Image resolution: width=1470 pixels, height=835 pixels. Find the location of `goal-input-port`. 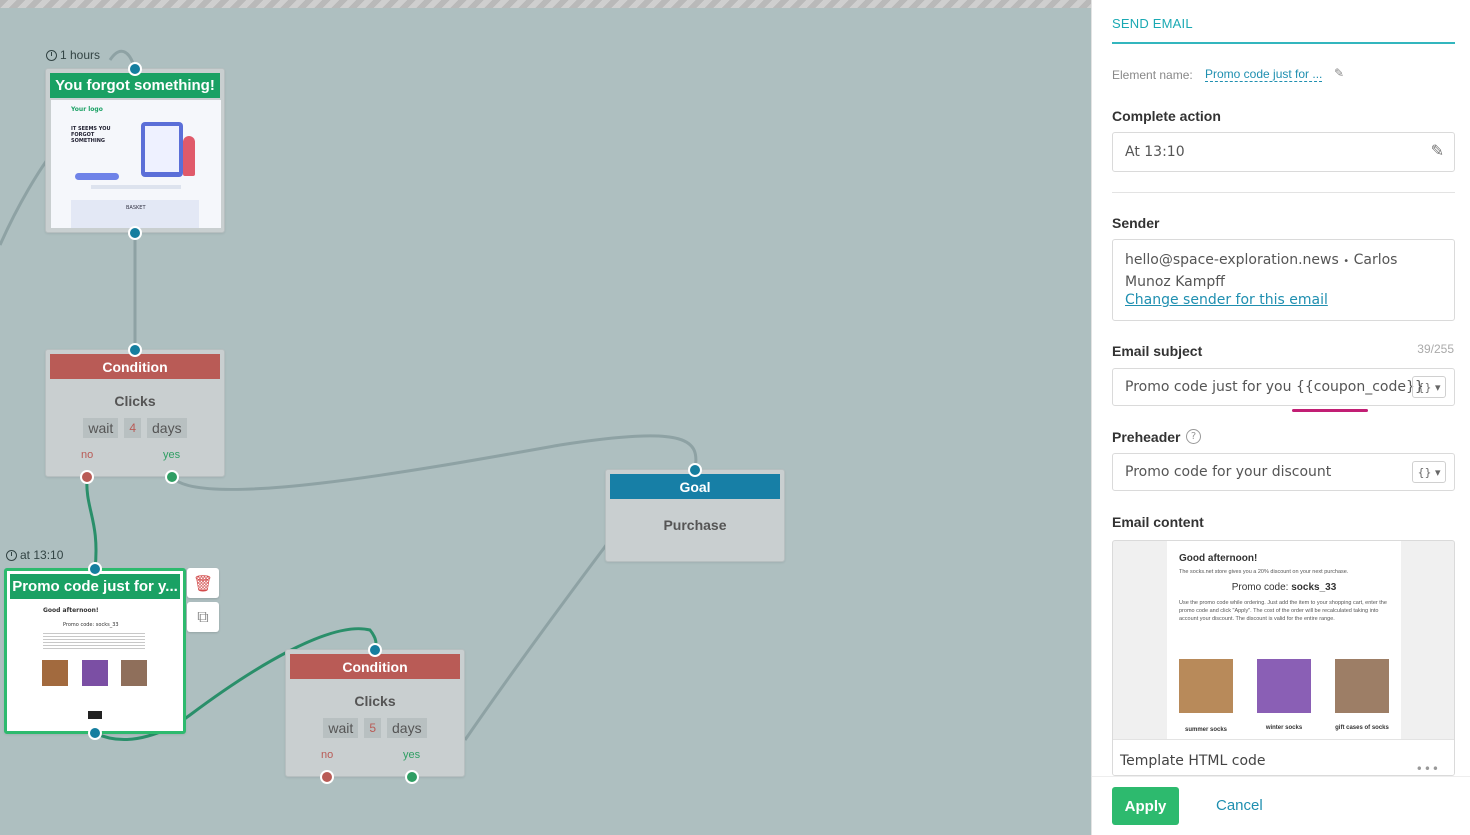

goal-input-port is located at coordinates (695, 470).